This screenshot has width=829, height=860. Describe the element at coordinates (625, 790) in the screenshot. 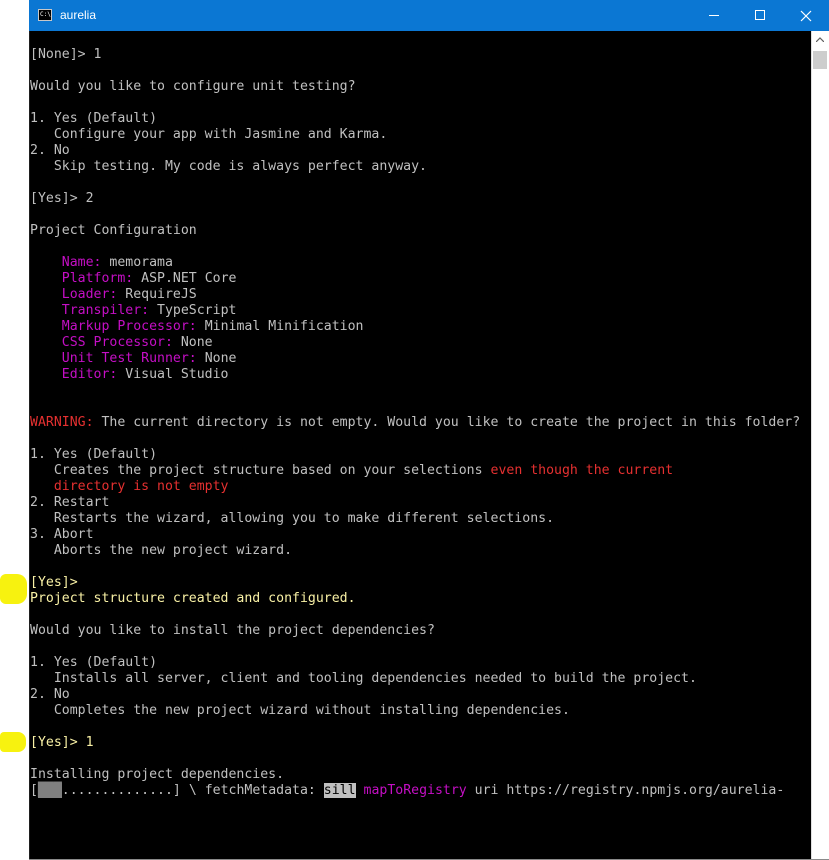

I see `console-segment: uri https://registry.npmjs.org/aurelia-` at that location.